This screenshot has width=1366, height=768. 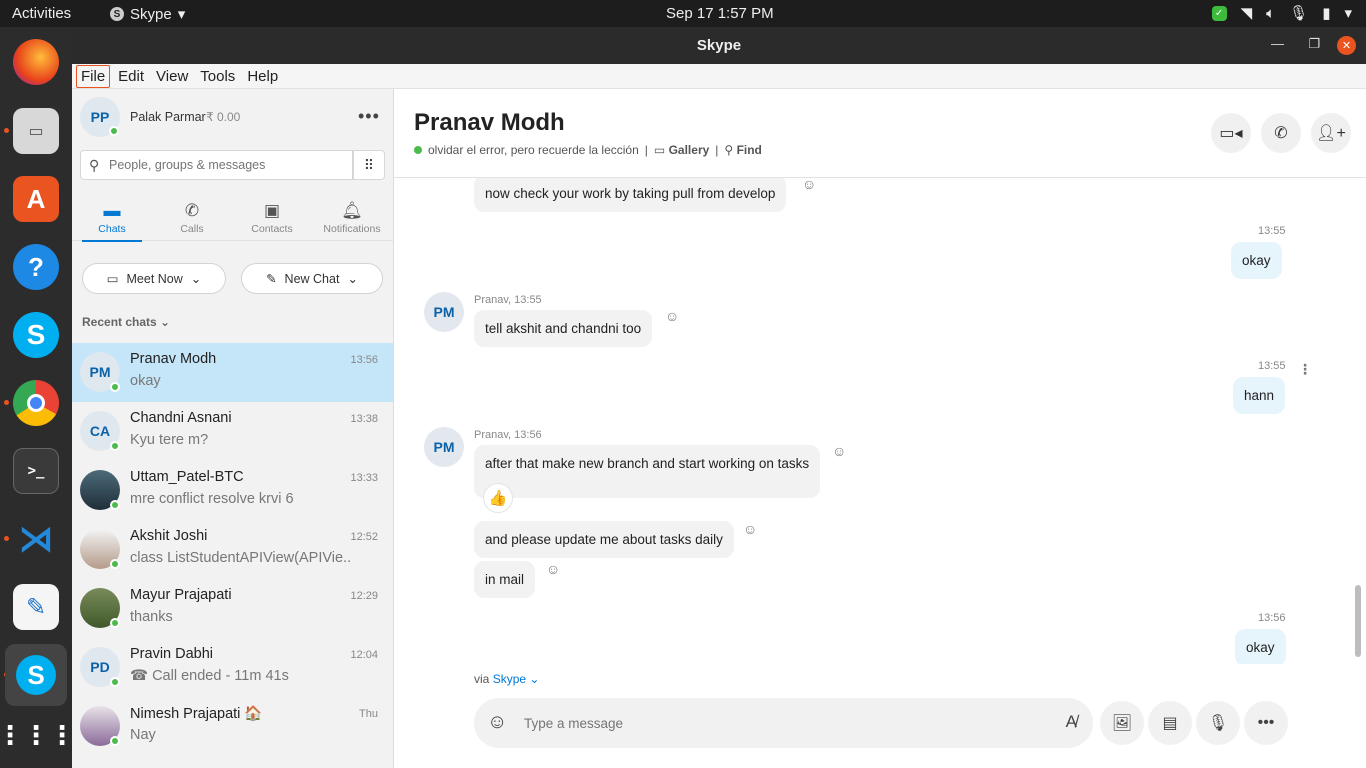 What do you see at coordinates (36, 335) in the screenshot?
I see `skype-icon: S` at bounding box center [36, 335].